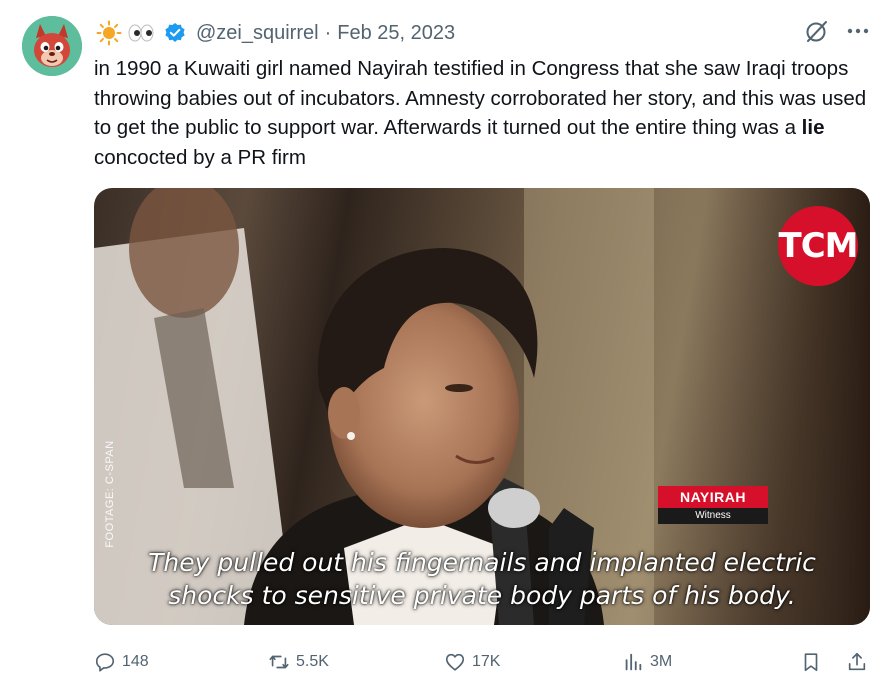 The image size is (896, 684). Describe the element at coordinates (813, 127) in the screenshot. I see `tweet-text-bold: lie` at that location.